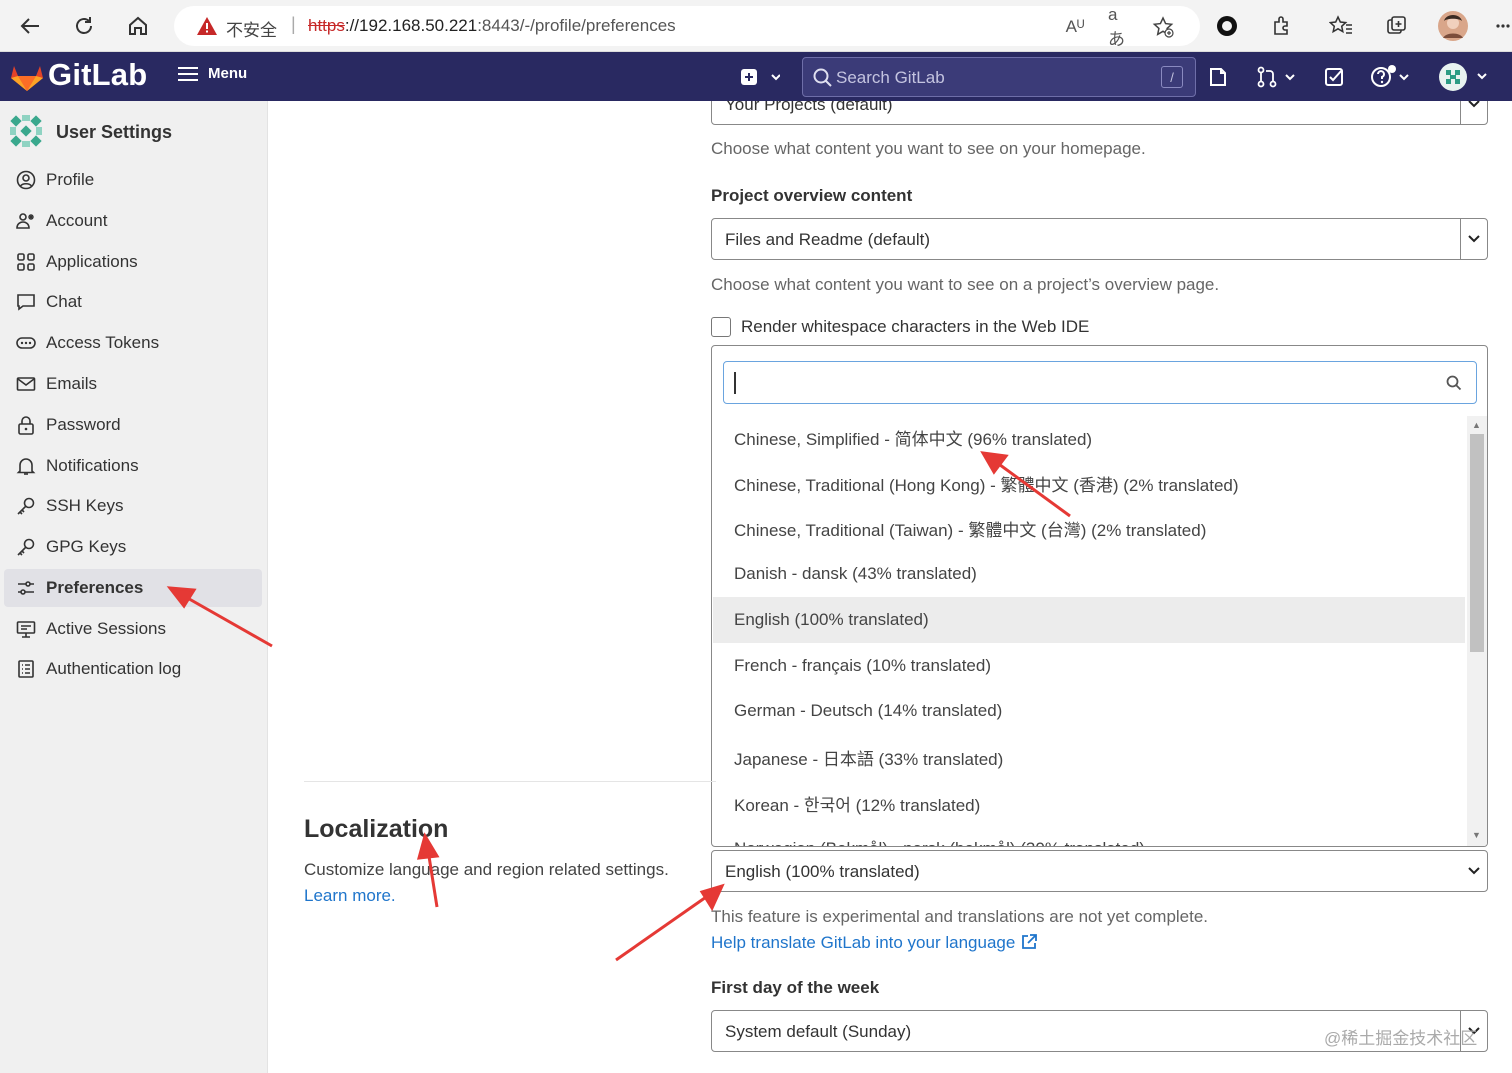 This screenshot has height=1073, width=1512. I want to click on dropdown-scrollbar: ▲ ▼, so click(1477, 631).